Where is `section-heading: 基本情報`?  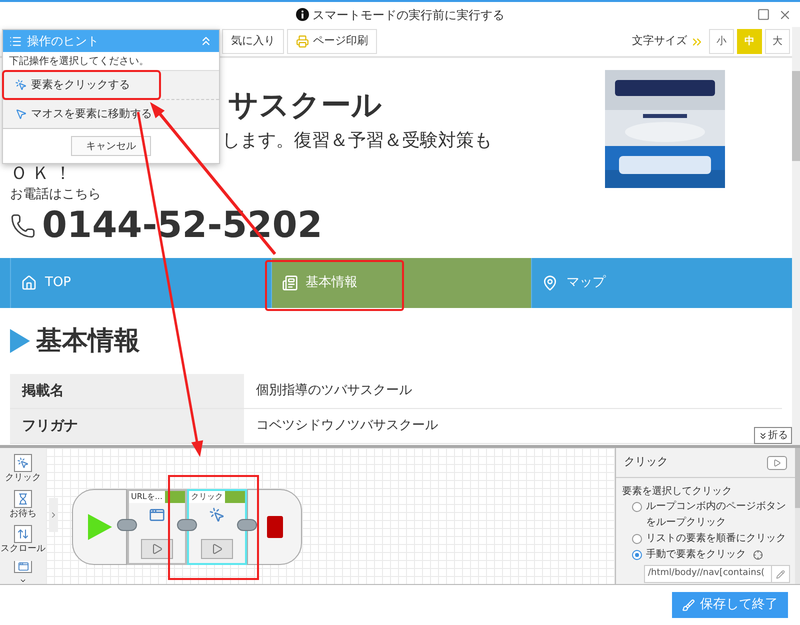
section-heading: 基本情報 is located at coordinates (88, 341).